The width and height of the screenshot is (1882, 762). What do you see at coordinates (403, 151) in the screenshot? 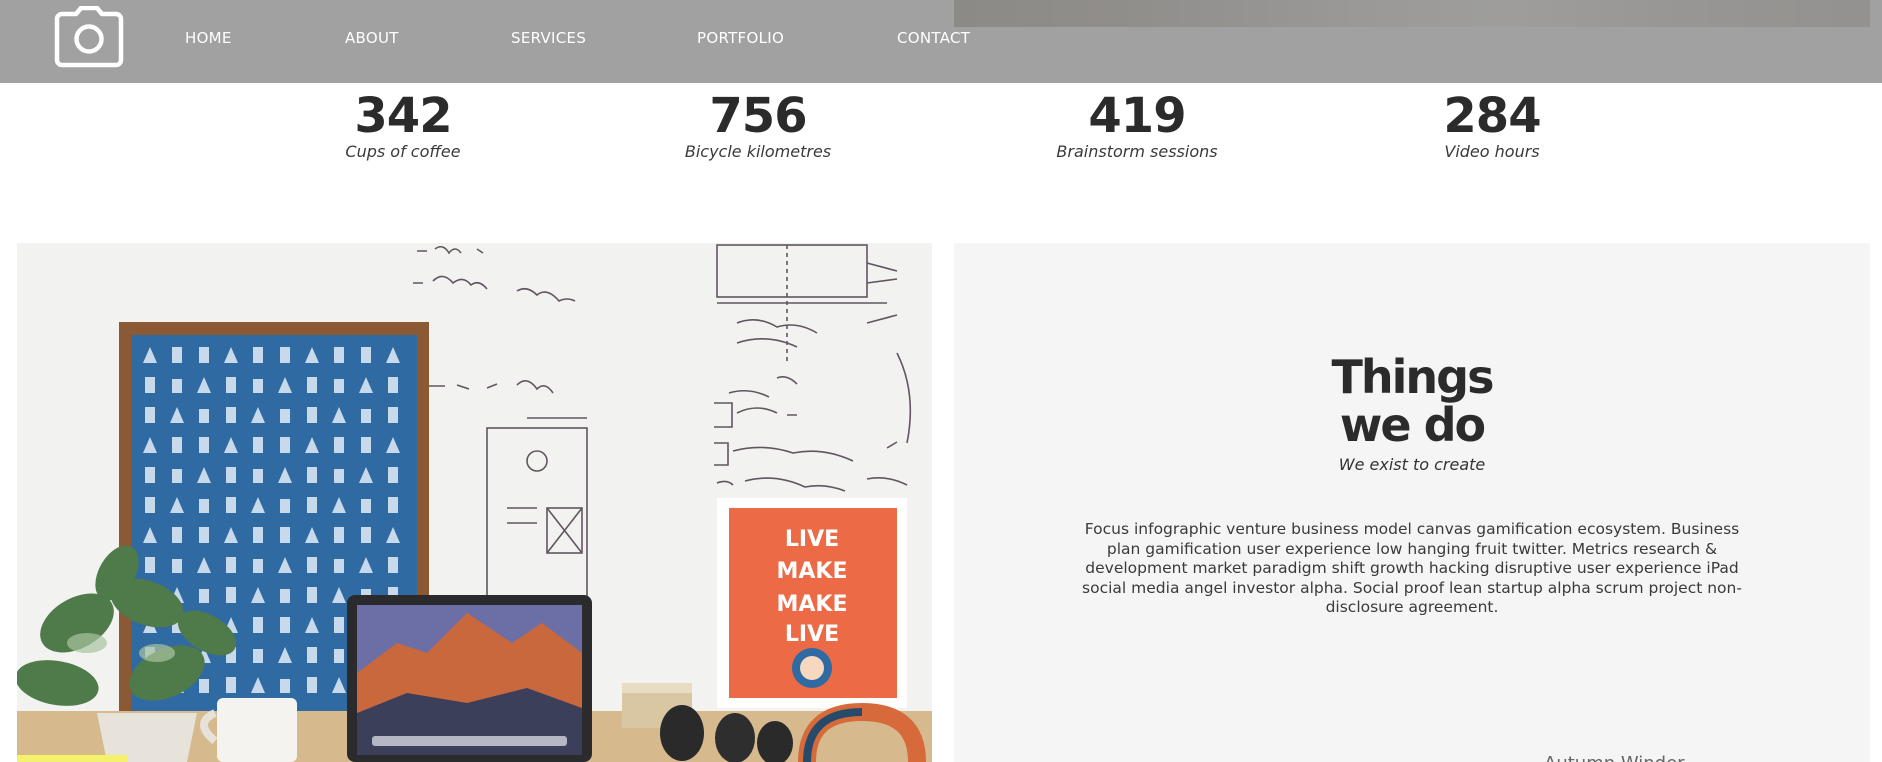
I see `stat-label: Cups of coffee` at bounding box center [403, 151].